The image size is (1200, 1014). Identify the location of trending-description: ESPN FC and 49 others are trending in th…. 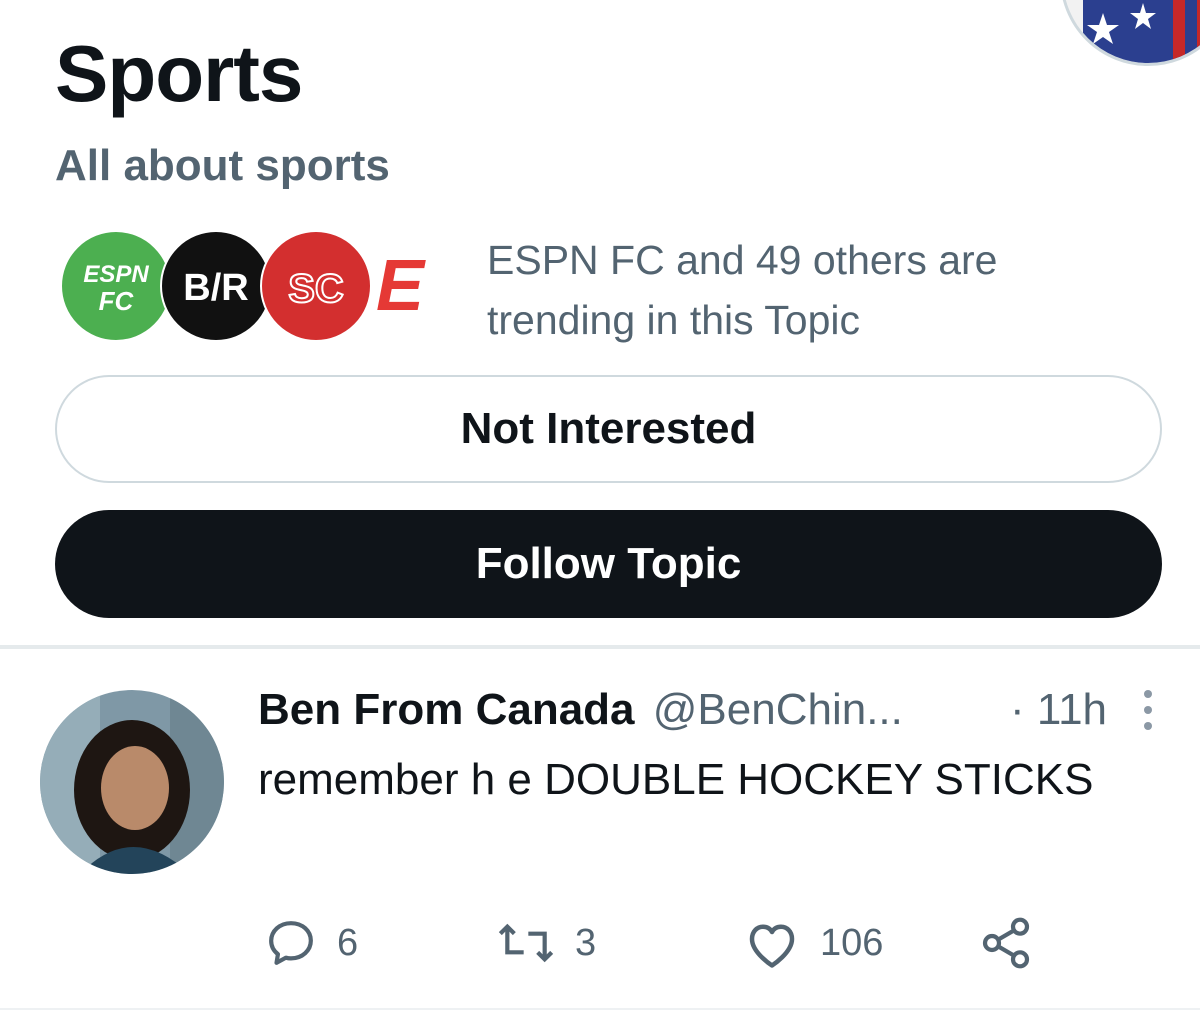
(742, 290).